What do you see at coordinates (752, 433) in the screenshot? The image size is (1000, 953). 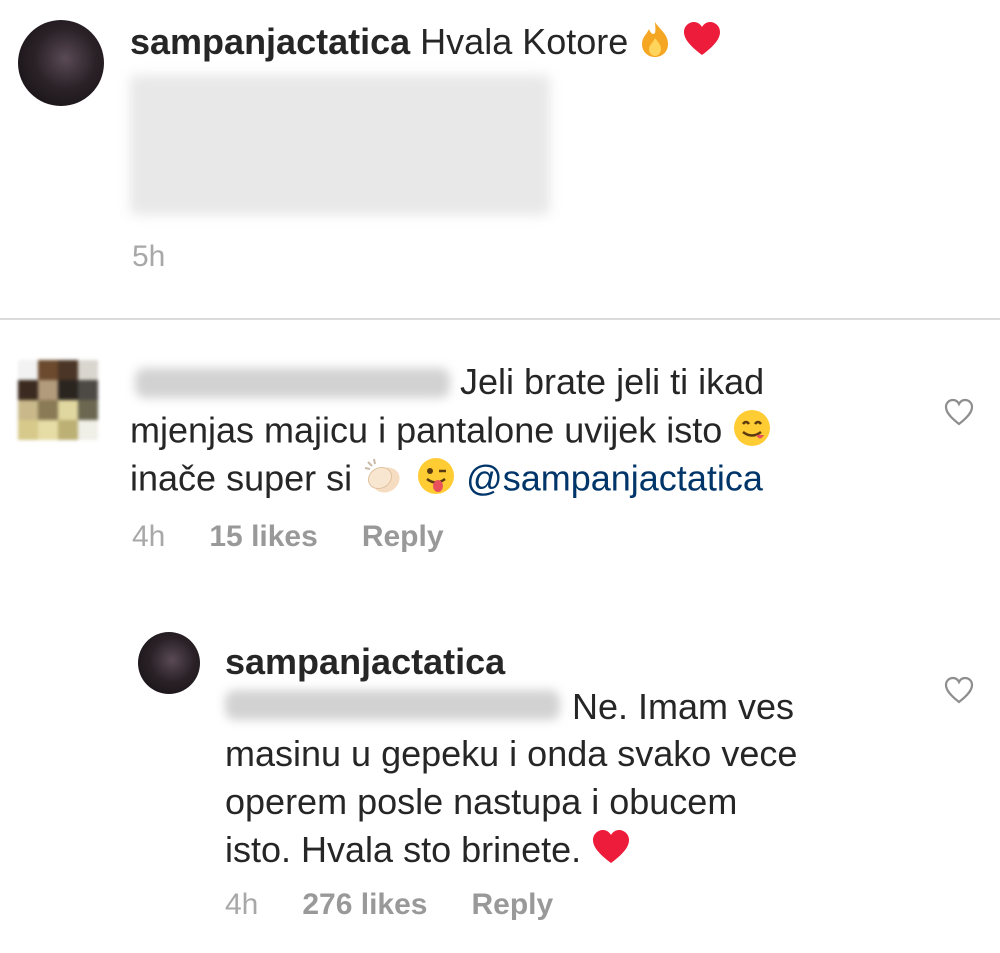 I see `yum-face-emoji` at bounding box center [752, 433].